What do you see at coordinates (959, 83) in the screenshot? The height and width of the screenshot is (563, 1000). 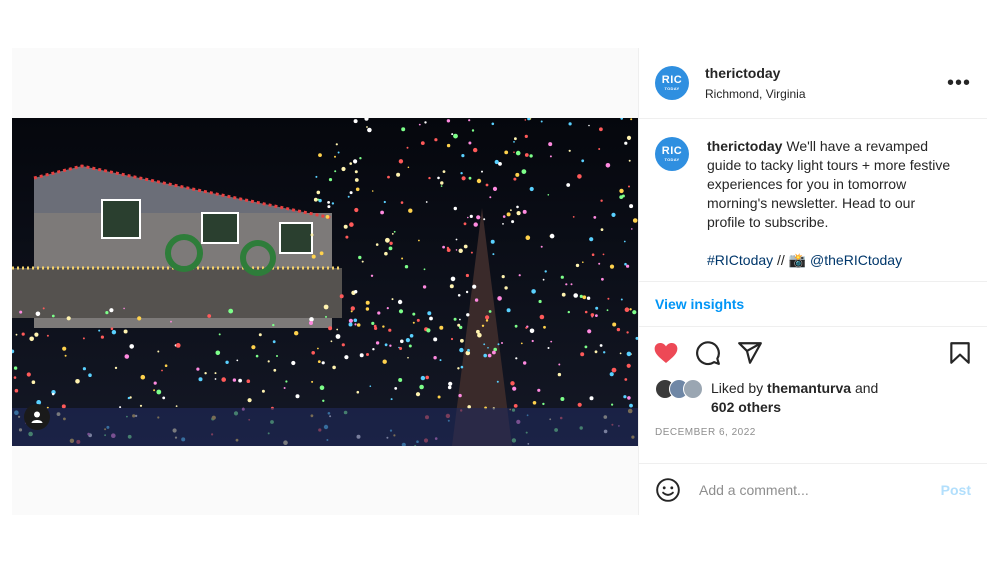 I see `more-options-icon: •••` at bounding box center [959, 83].